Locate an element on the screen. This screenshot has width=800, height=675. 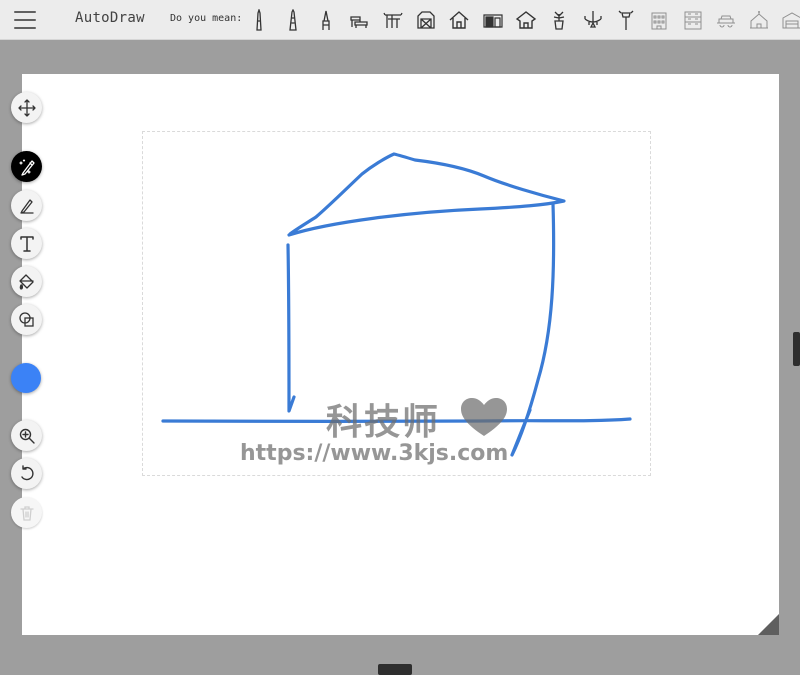
fill-bucket-icon is located at coordinates (26, 281).